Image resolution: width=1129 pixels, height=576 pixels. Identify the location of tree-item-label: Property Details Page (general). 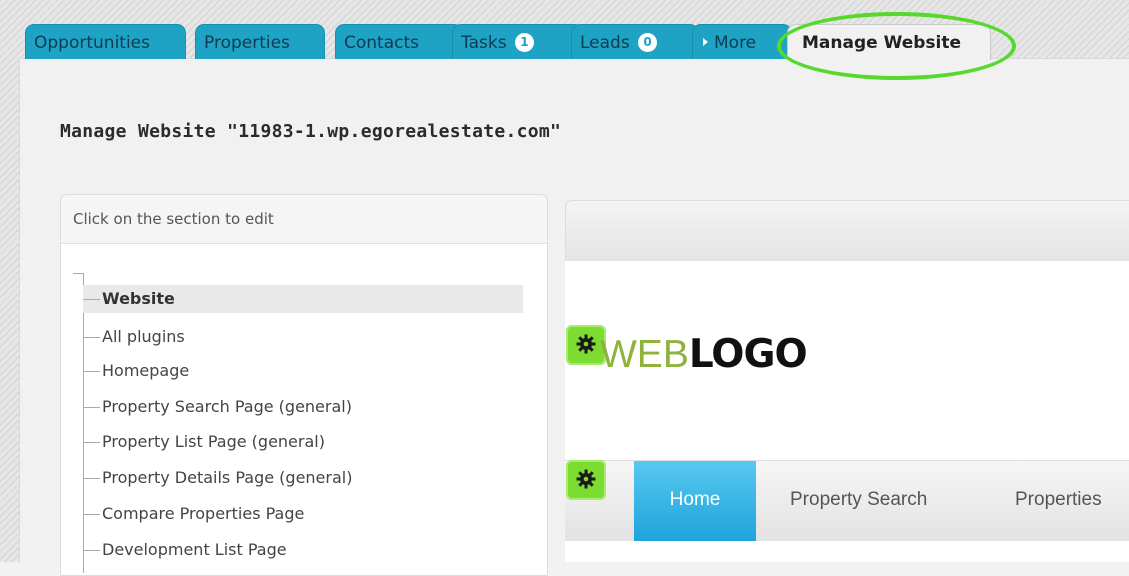
(227, 477).